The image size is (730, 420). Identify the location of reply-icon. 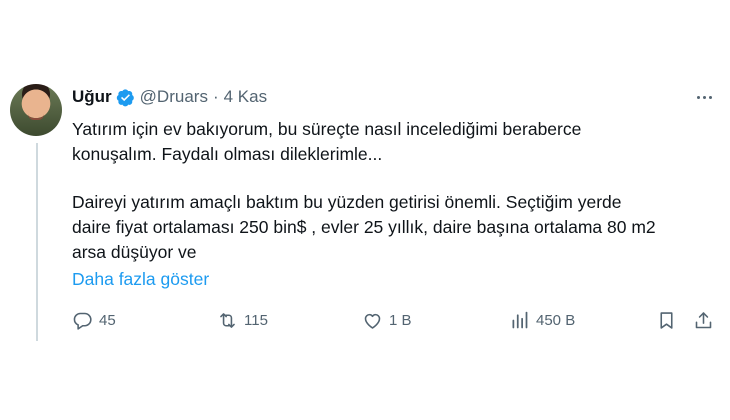
(82, 321).